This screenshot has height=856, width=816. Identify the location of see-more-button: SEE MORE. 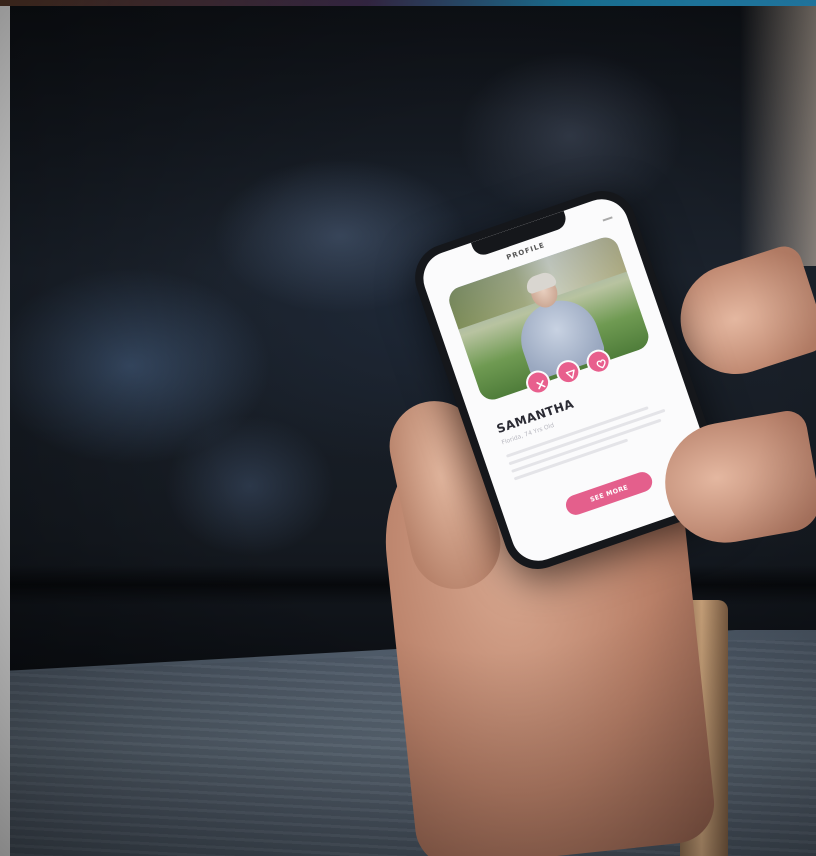
(609, 493).